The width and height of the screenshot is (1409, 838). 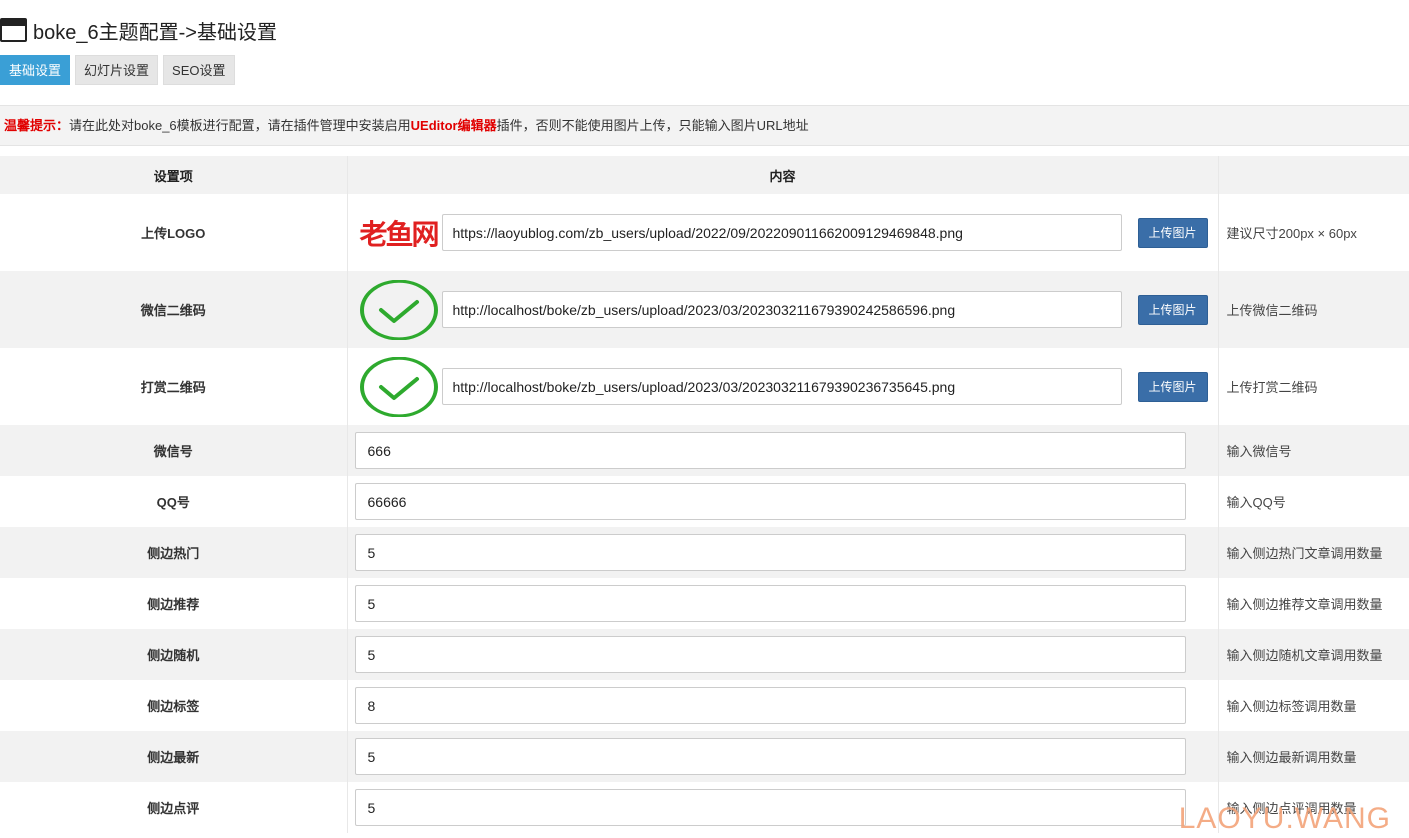 I want to click on row-hint: 输入侧边热门文章调用数量, so click(x=1313, y=552).